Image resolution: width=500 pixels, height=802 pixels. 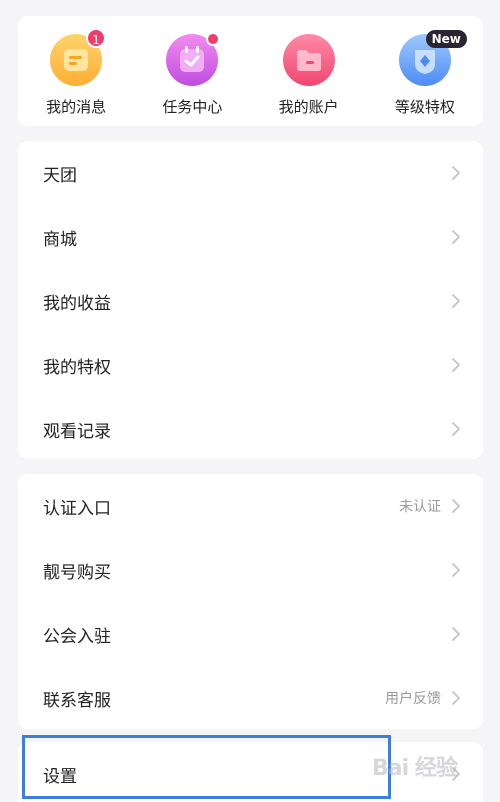 I want to click on menu-item-customer-service: 联系客服 用户反馈, so click(x=250, y=698).